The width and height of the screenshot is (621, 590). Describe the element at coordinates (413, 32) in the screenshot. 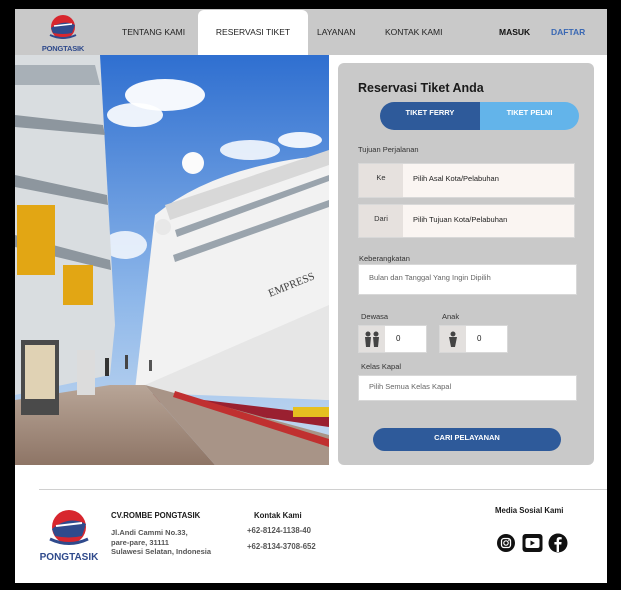

I see `nav-kontak-kami: KONTAK KAMI` at that location.